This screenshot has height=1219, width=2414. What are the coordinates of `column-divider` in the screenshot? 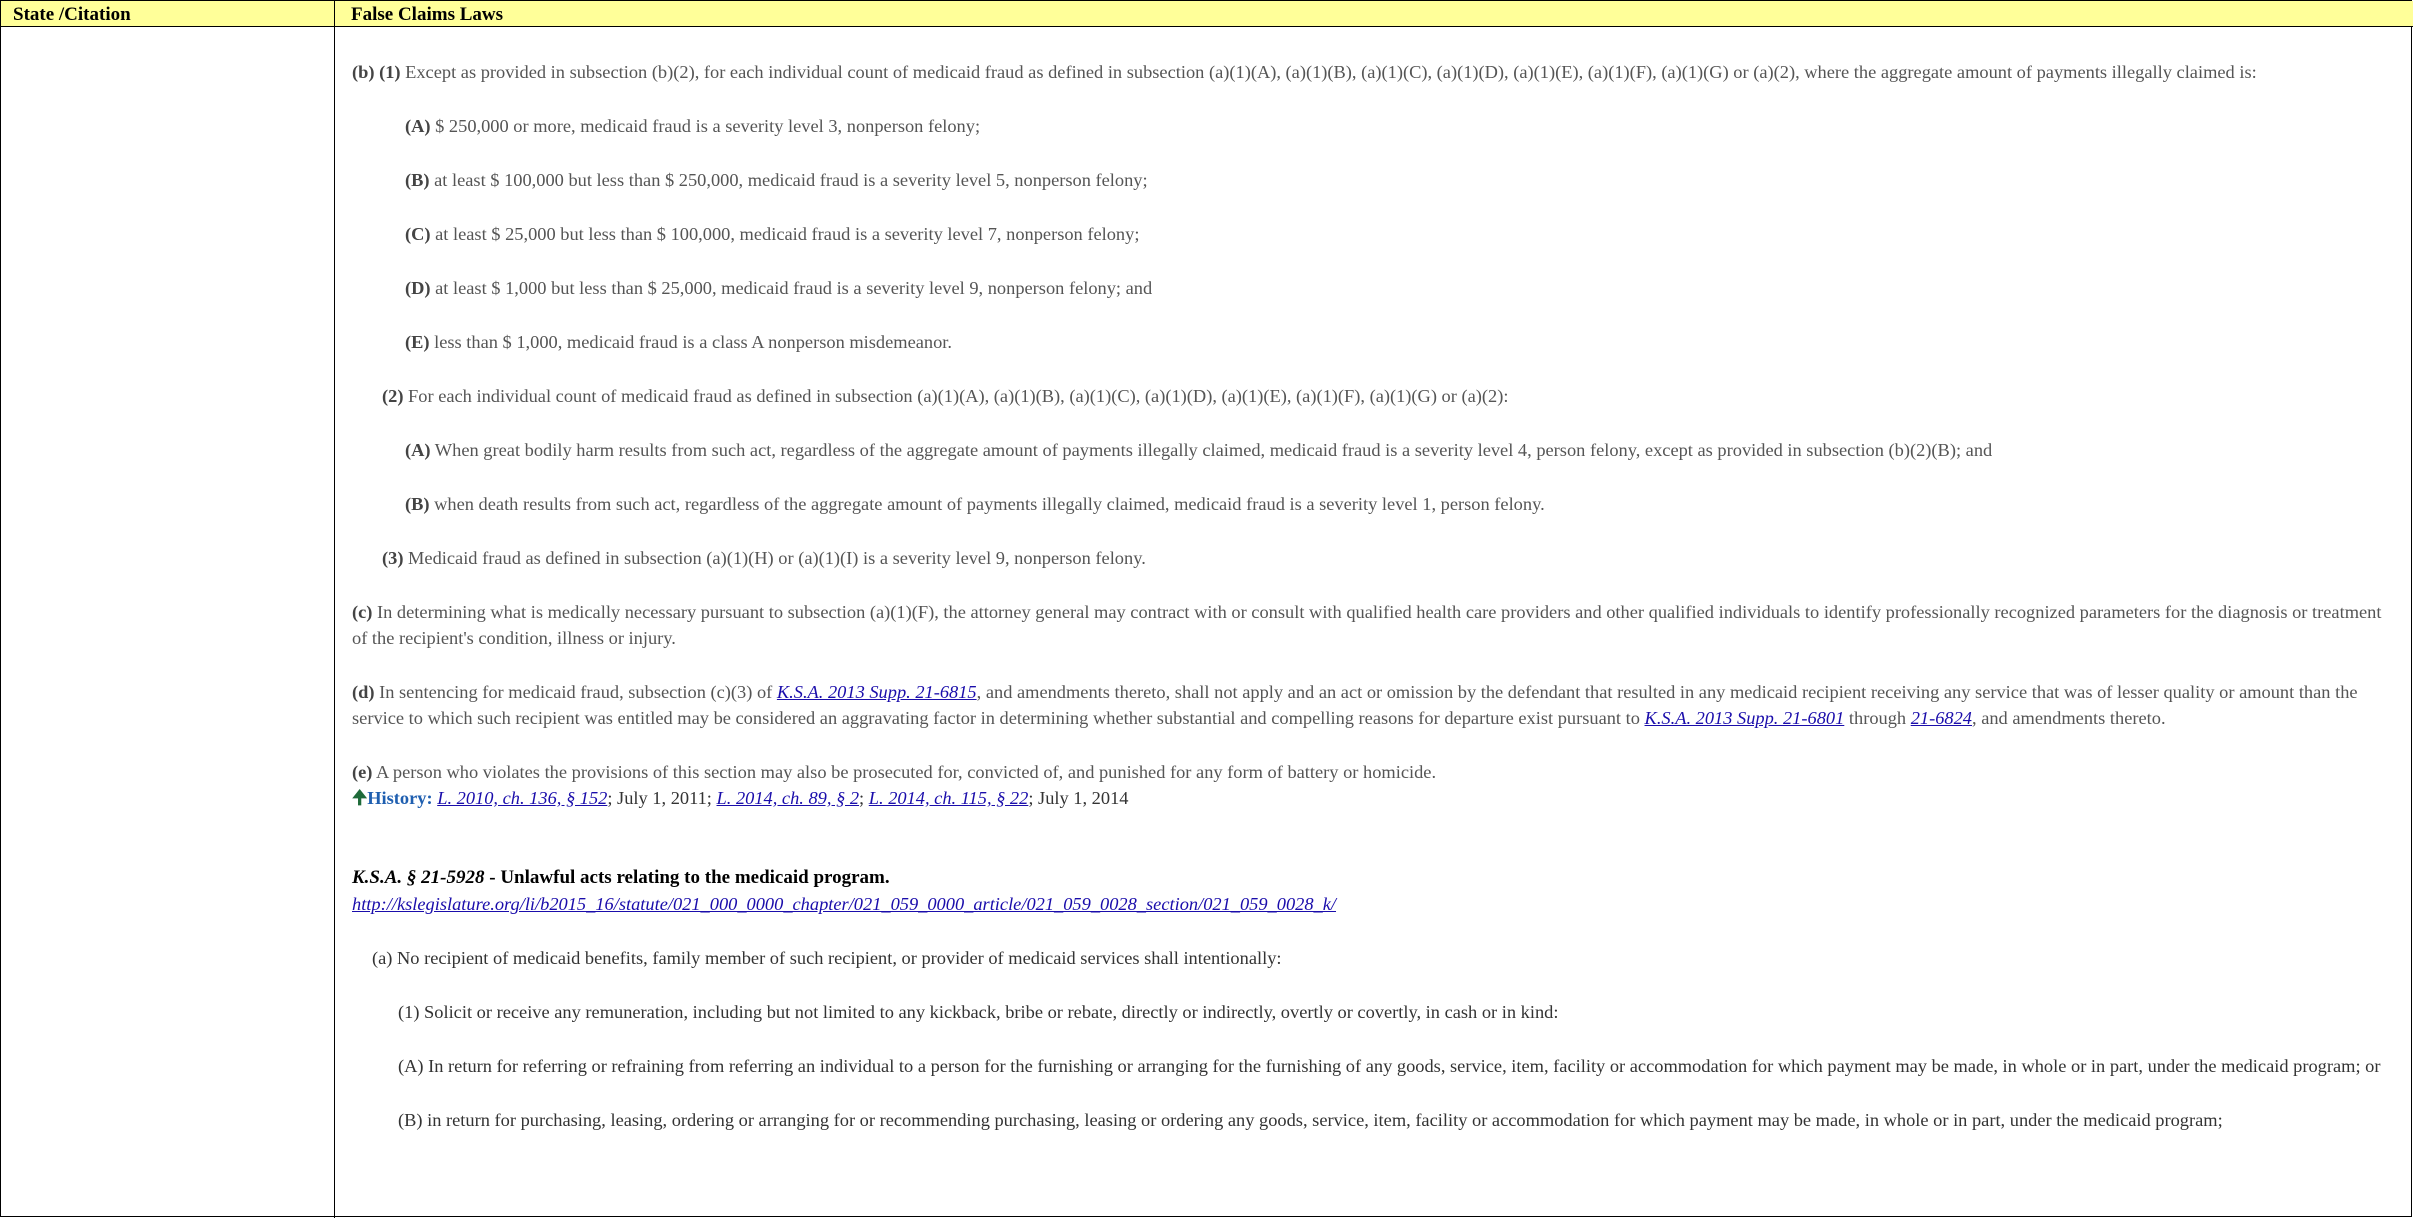 It's located at (334, 609).